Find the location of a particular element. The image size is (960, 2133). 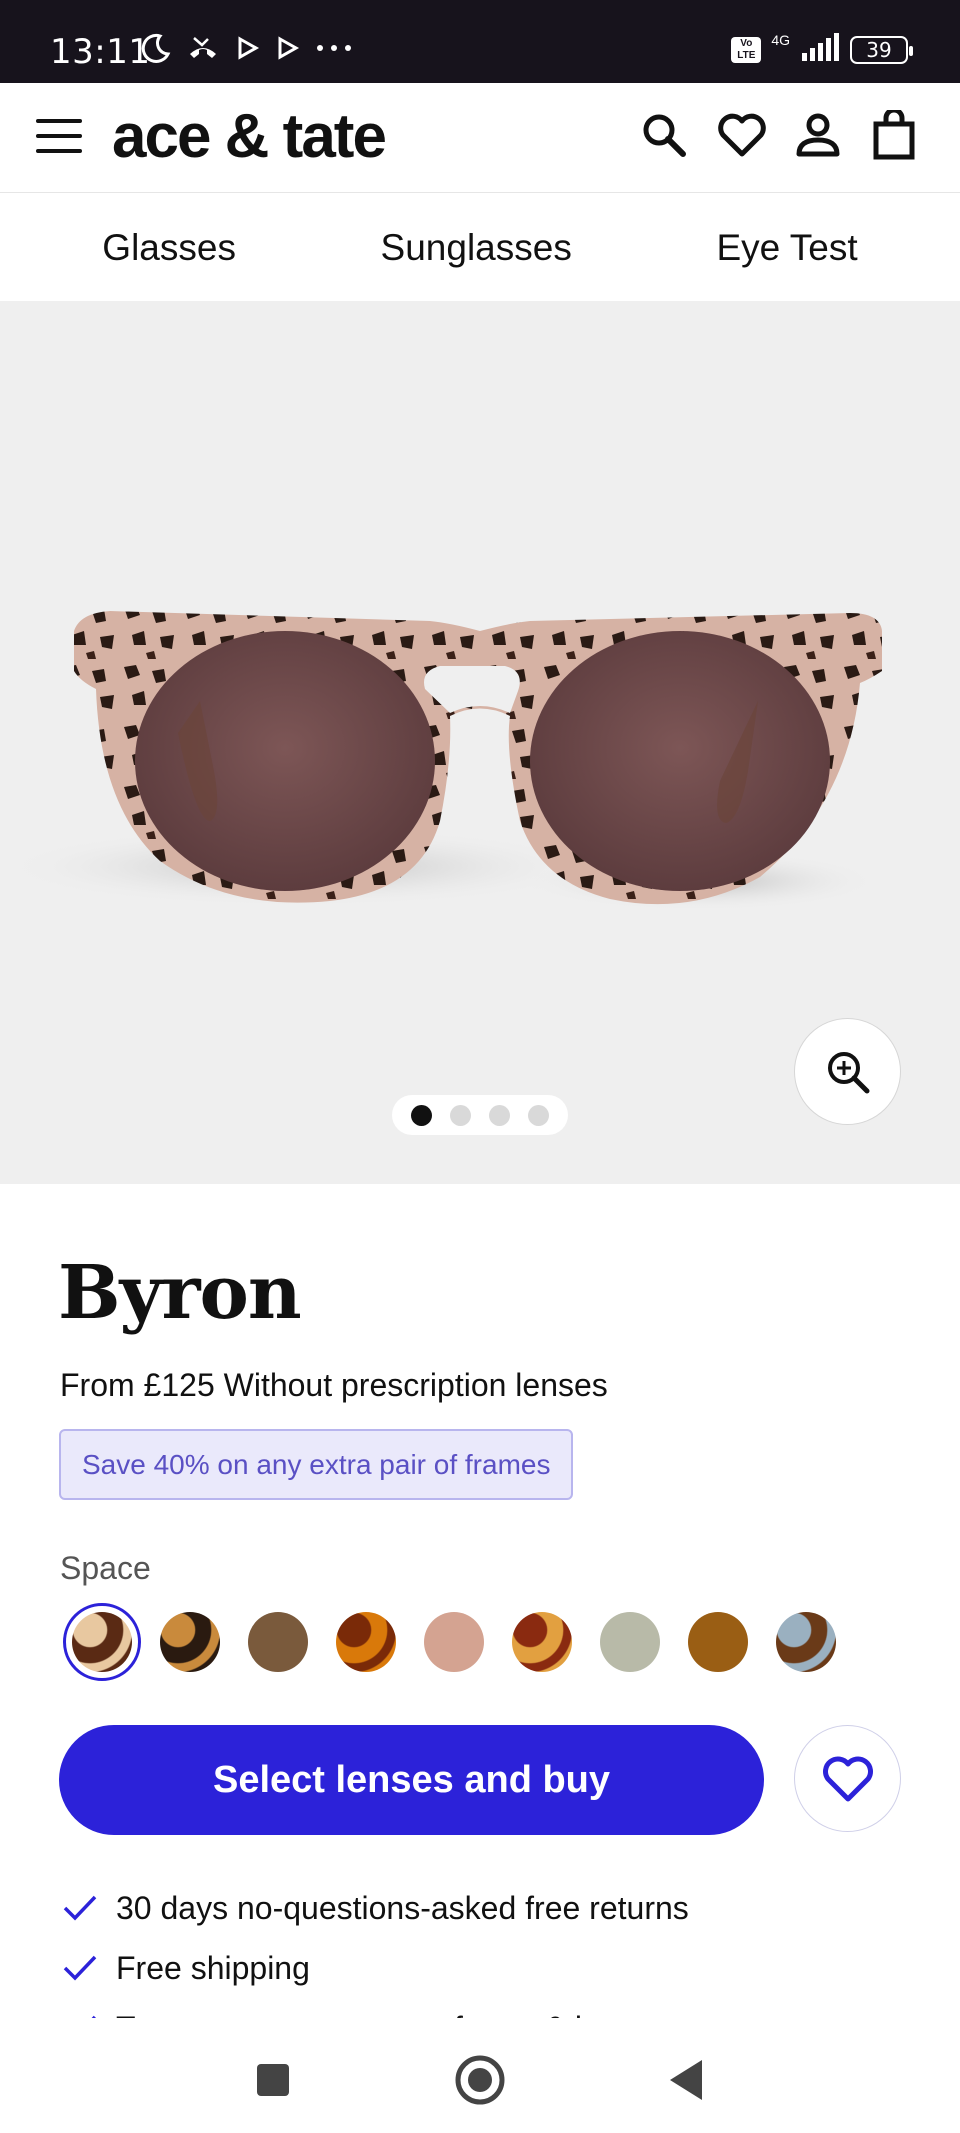

color-swatch-rose is located at coordinates (454, 1642).